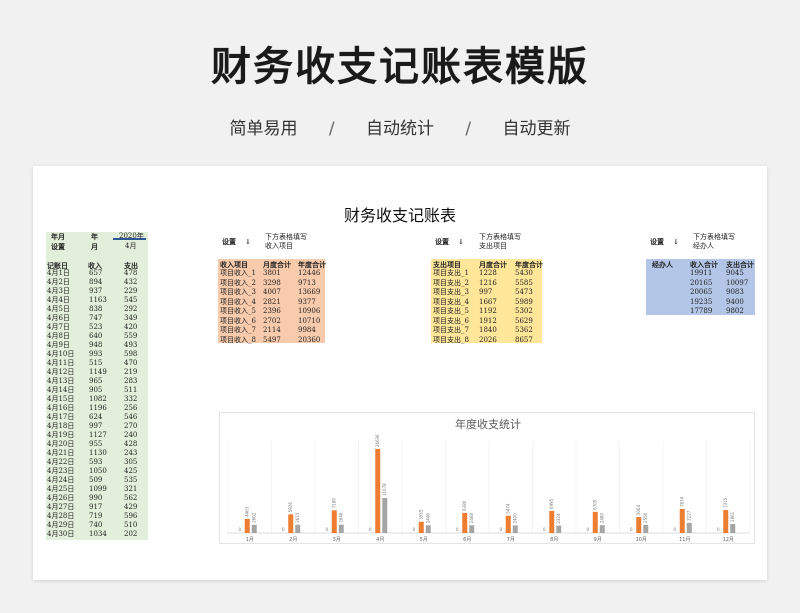 Image resolution: width=800 pixels, height=613 pixels. What do you see at coordinates (61, 471) in the screenshot?
I see `ledger-date: 4月23日` at bounding box center [61, 471].